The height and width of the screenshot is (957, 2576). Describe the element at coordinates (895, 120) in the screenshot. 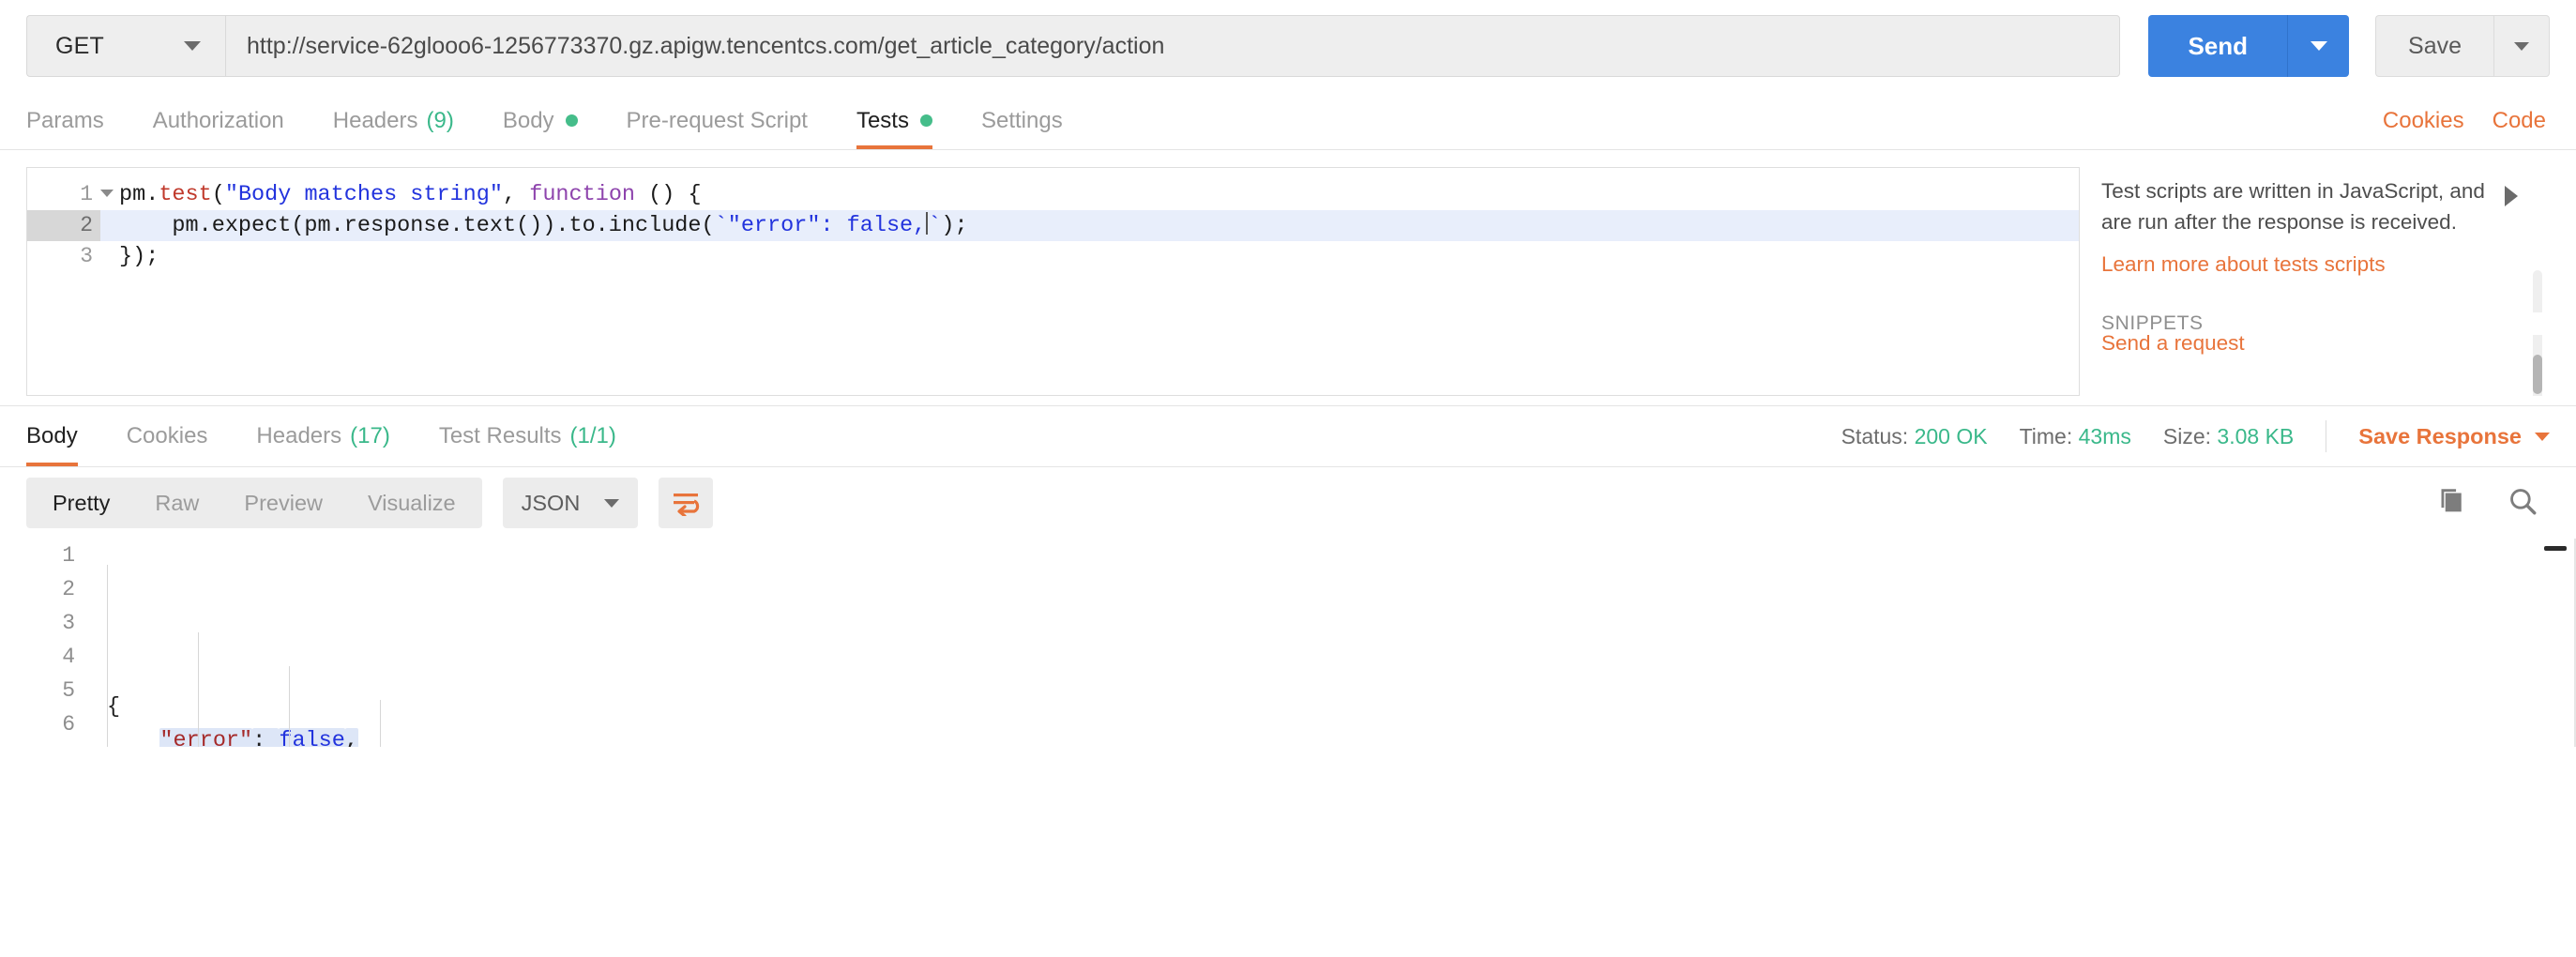

I see `tab-tests: Tests` at that location.